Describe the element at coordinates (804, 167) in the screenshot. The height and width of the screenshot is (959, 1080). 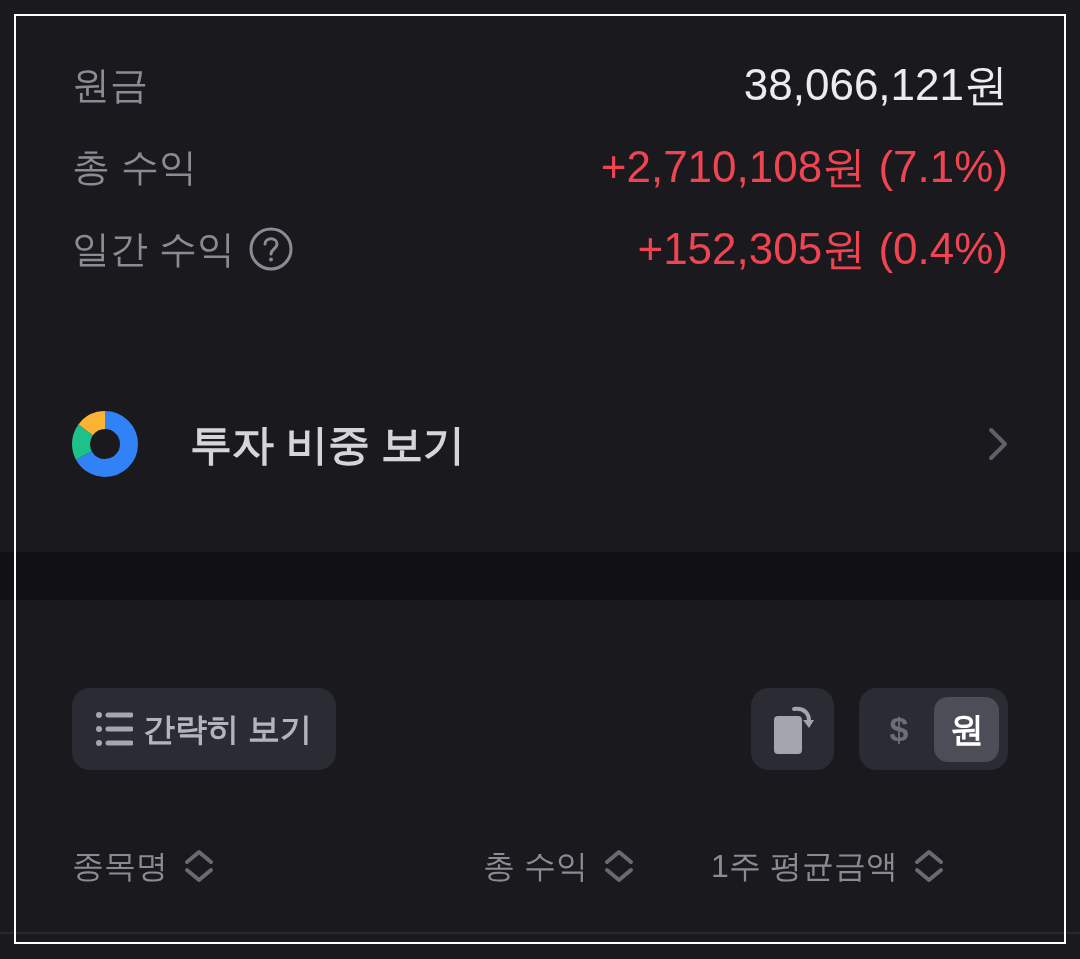
I see `summary-value: +2,710,108원 (7.1%)` at that location.